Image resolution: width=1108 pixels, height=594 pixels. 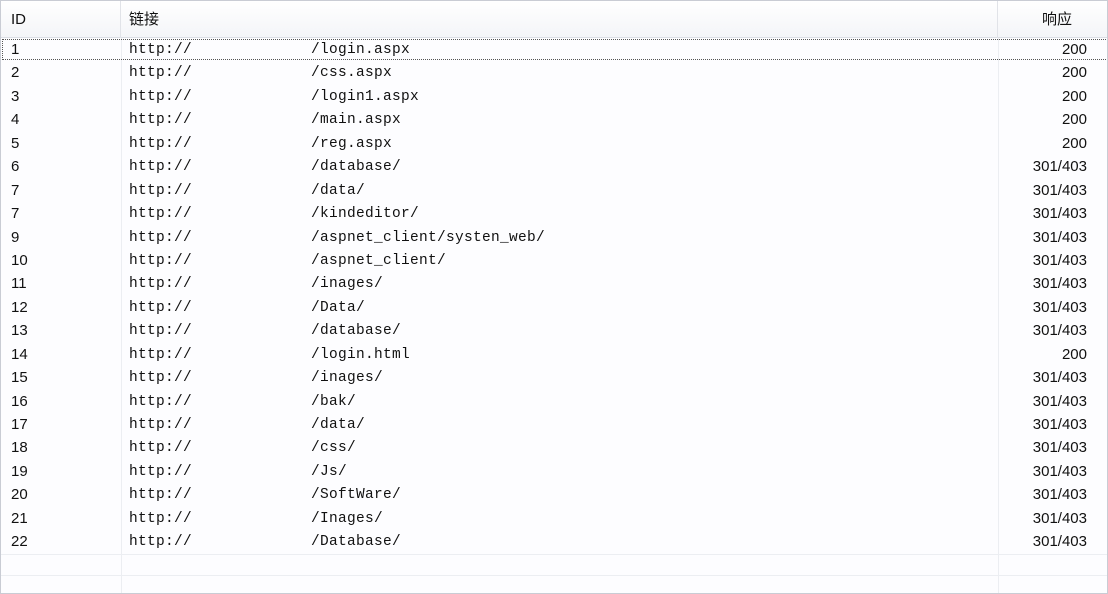 I want to click on table-row: 1 http:// /login.aspx 200, so click(x=554, y=49).